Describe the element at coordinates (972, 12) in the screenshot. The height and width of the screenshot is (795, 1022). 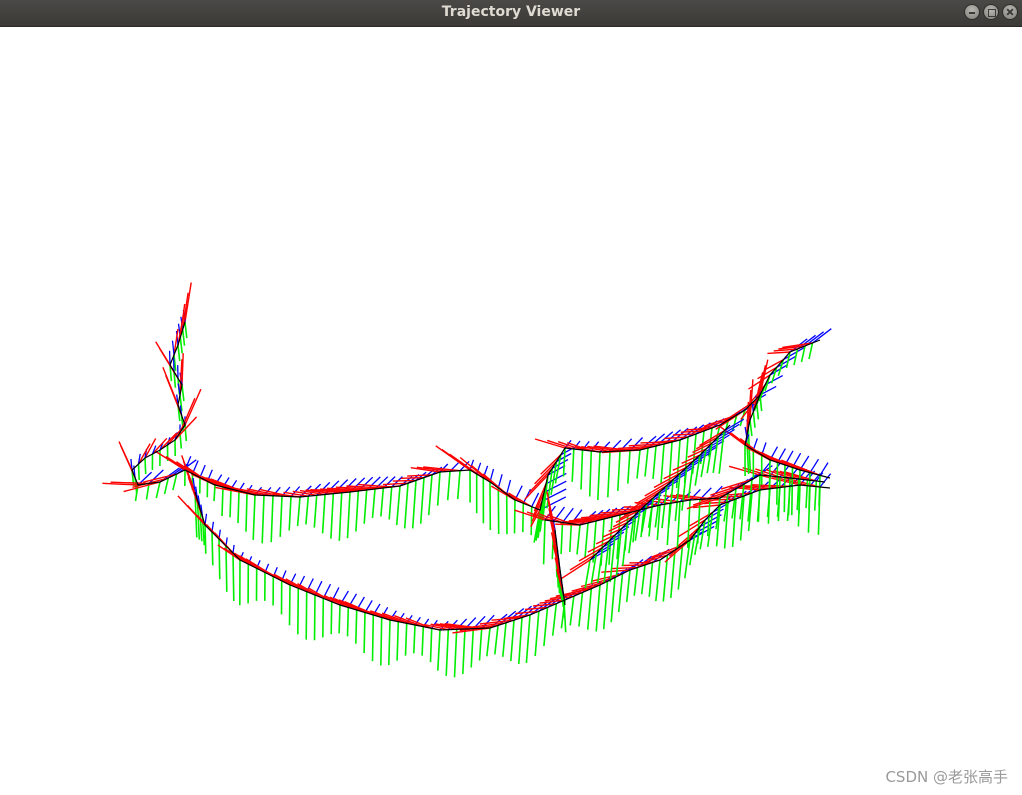
I see `minimize-icon` at that location.